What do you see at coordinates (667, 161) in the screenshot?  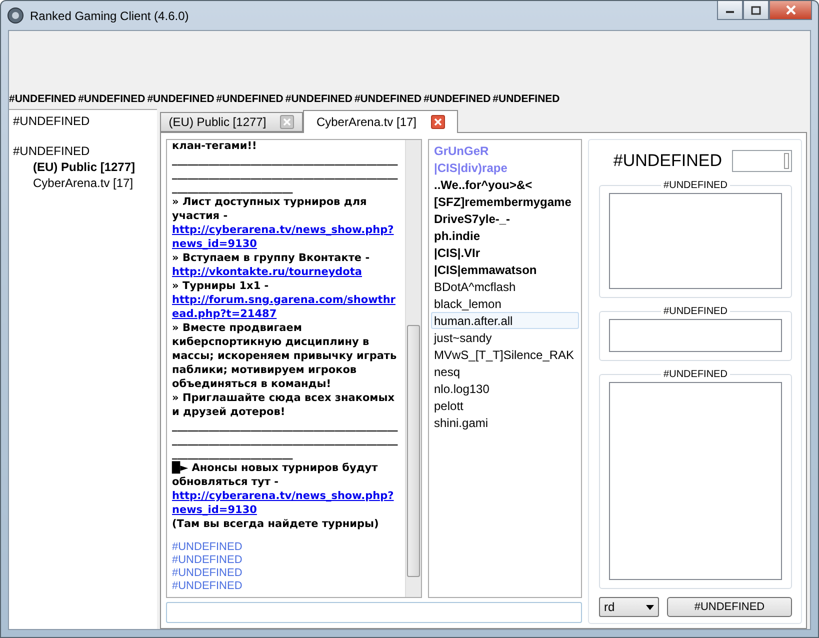 I see `panel-heading: #UNDEFINED` at bounding box center [667, 161].